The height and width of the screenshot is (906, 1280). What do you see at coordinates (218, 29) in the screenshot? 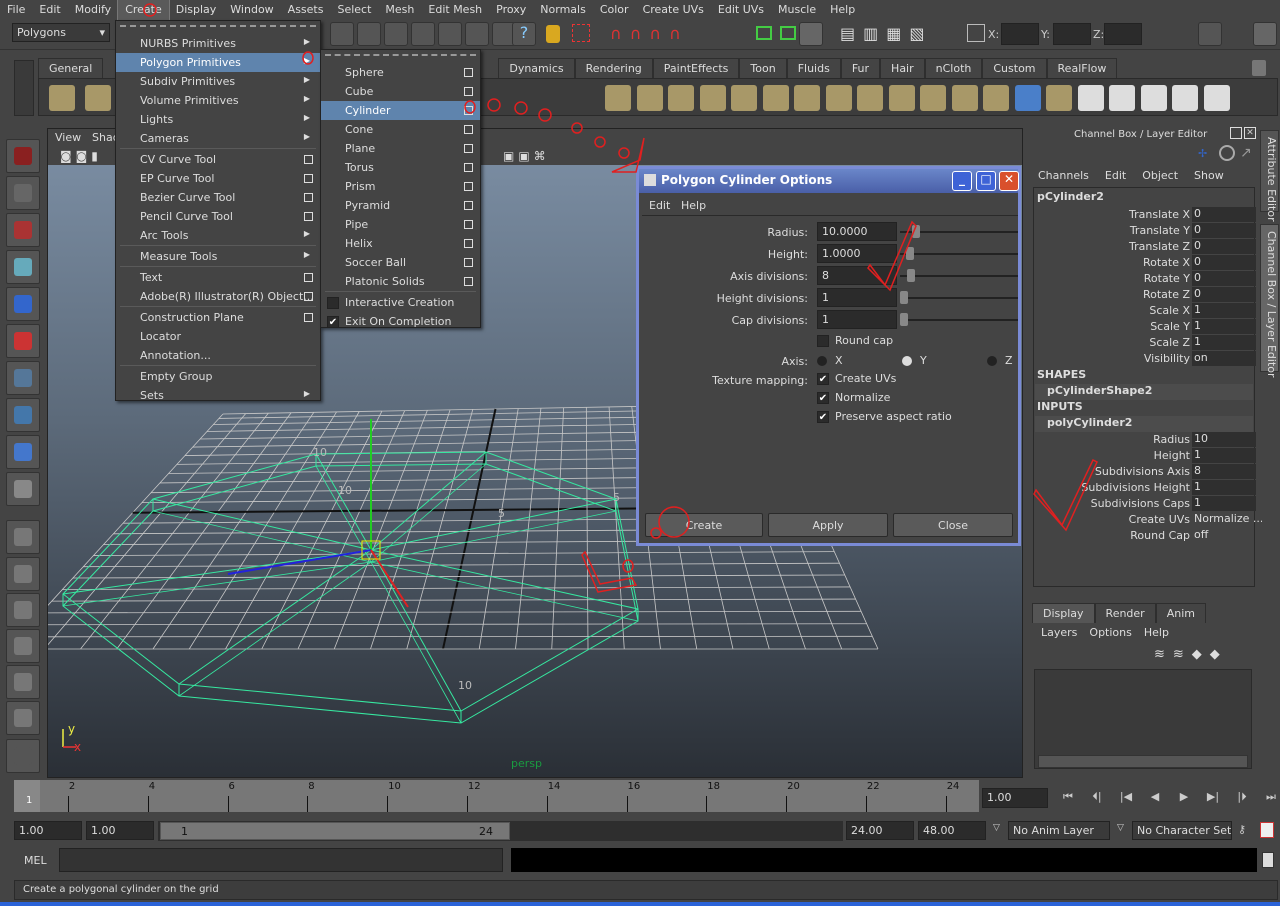
I see `tear-off-handle` at bounding box center [218, 29].